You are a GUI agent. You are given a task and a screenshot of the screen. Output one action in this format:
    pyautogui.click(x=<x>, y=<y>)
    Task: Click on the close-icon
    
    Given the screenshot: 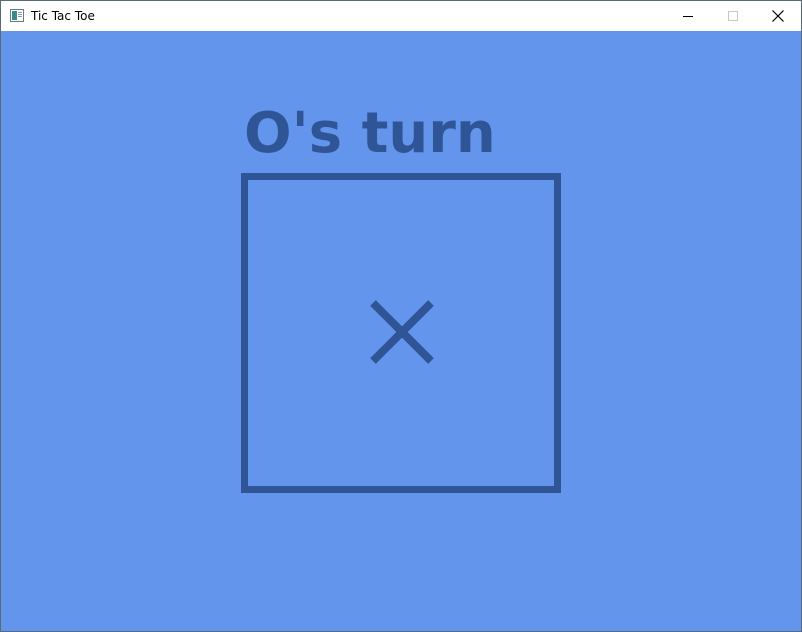 What is the action you would take?
    pyautogui.click(x=778, y=16)
    